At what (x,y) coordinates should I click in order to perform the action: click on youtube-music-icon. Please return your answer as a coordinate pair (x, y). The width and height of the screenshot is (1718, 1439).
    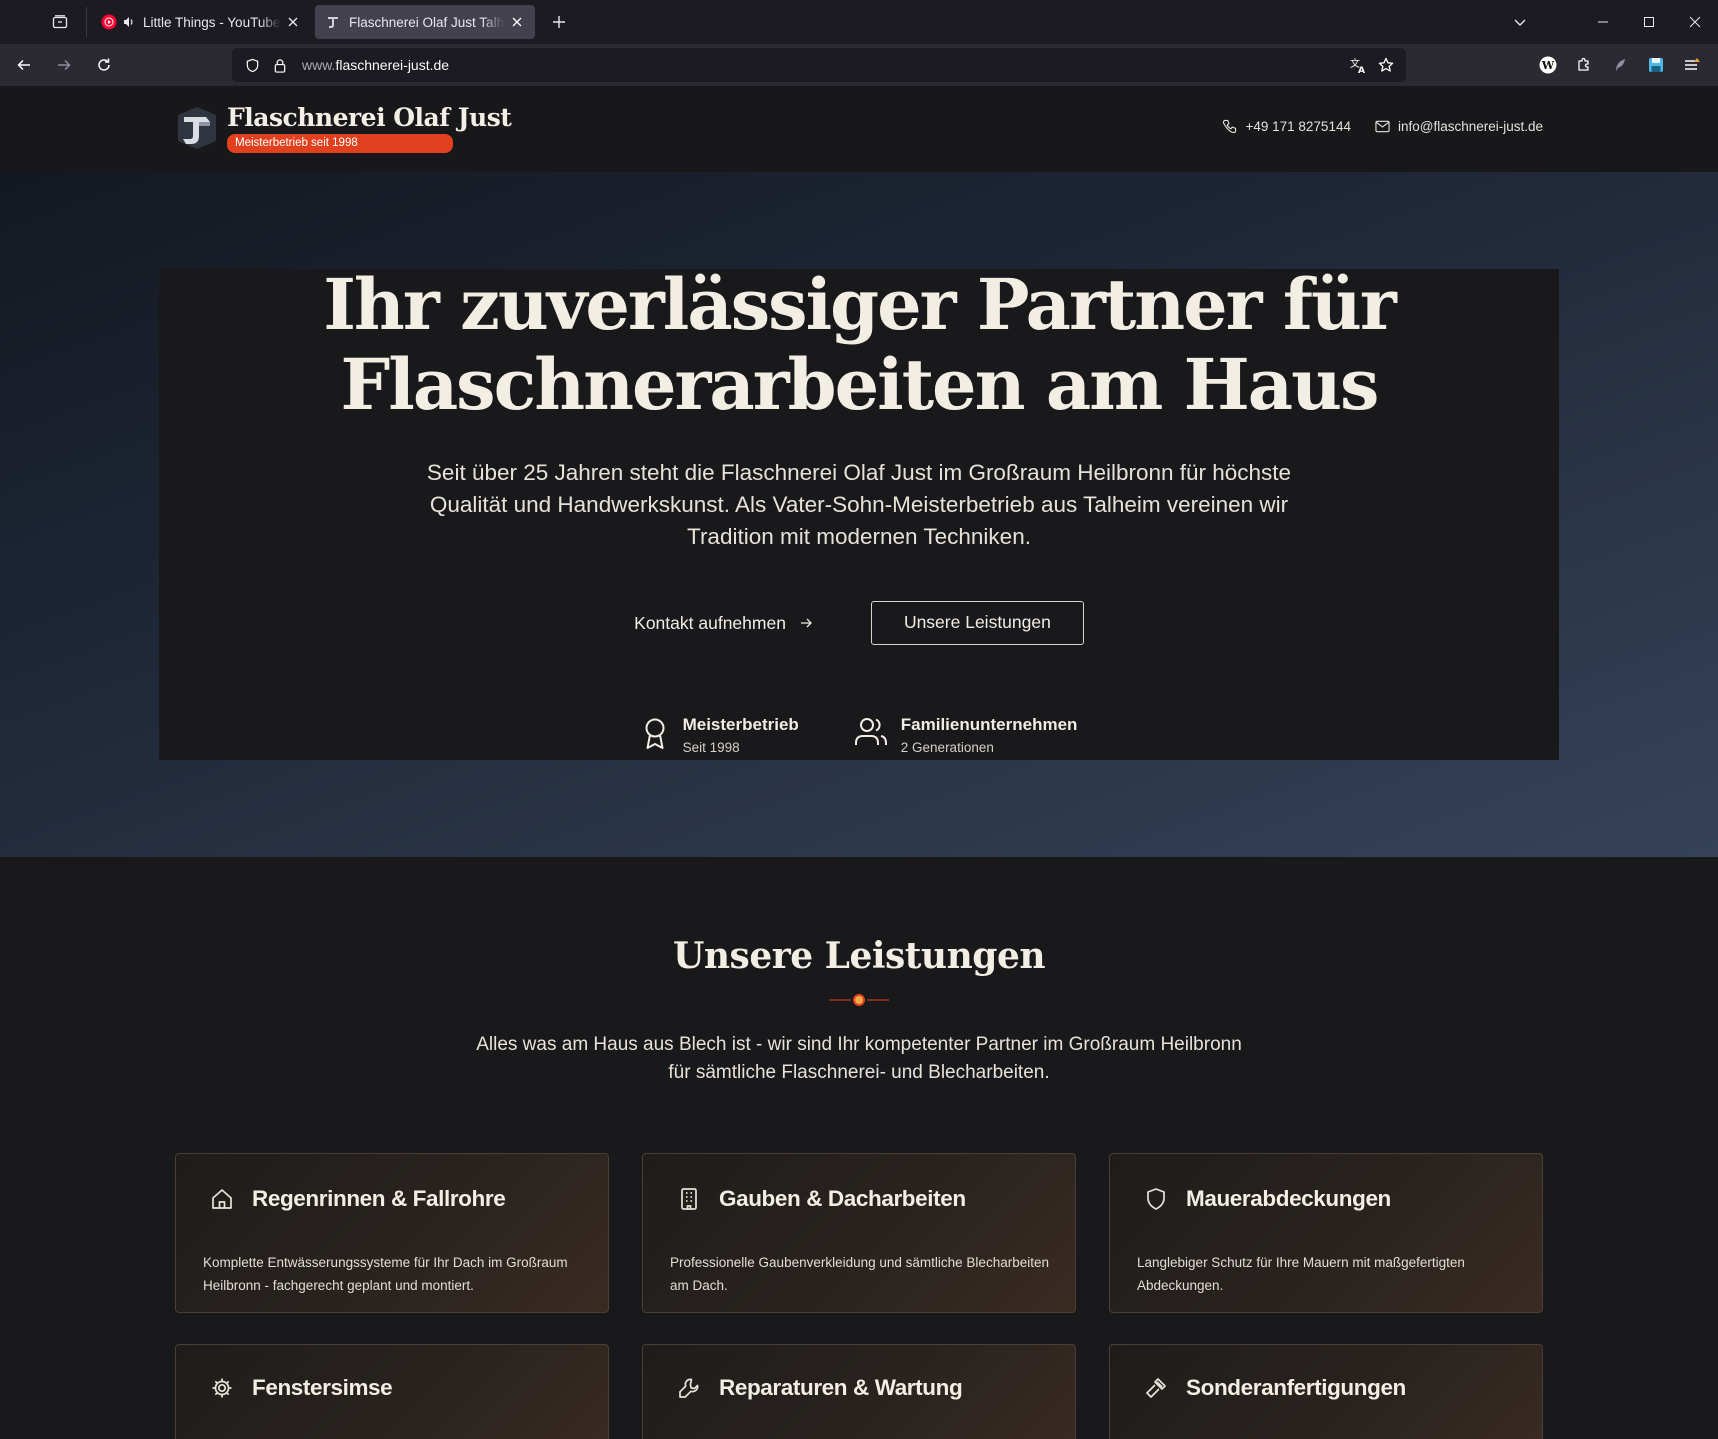
    Looking at the image, I should click on (109, 22).